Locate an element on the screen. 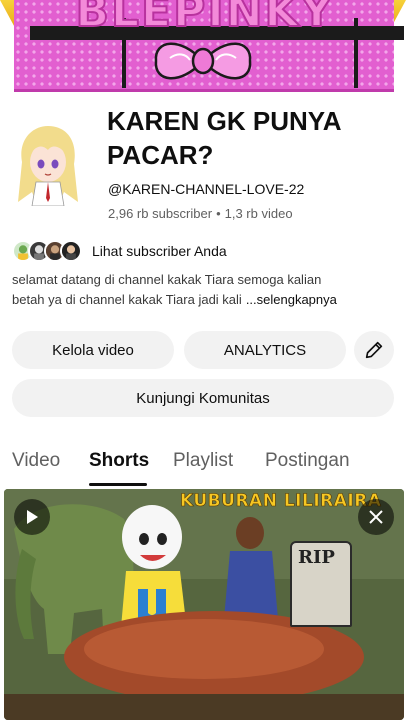 The width and height of the screenshot is (406, 720). pencil-icon is located at coordinates (374, 350).